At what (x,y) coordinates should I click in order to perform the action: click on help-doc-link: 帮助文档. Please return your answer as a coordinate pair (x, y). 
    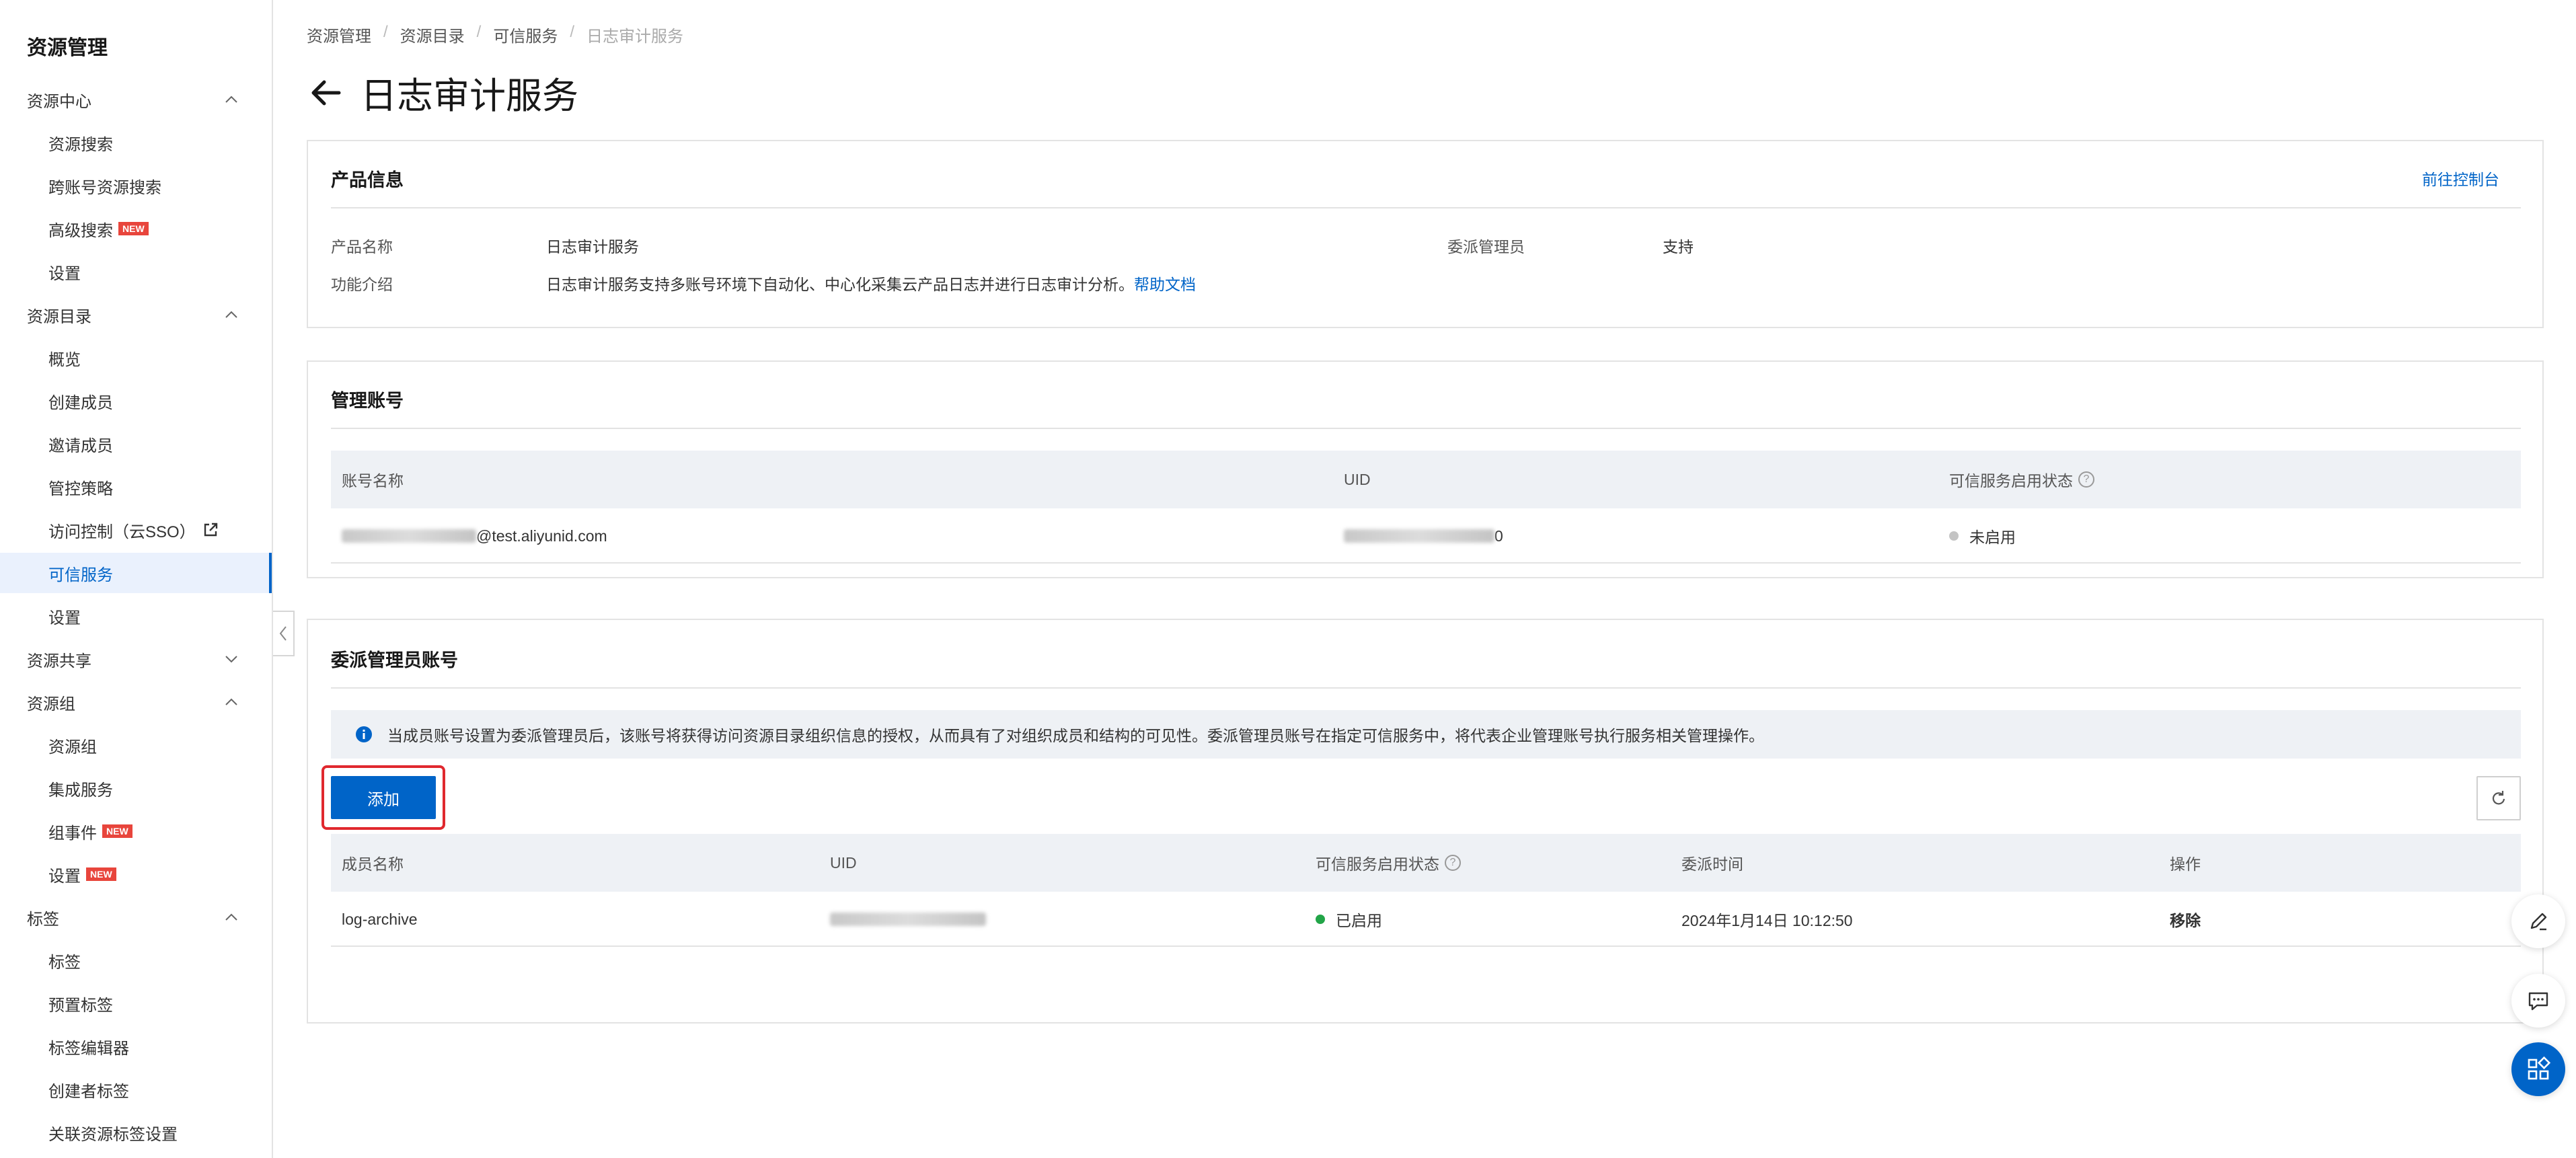
    Looking at the image, I should click on (1165, 284).